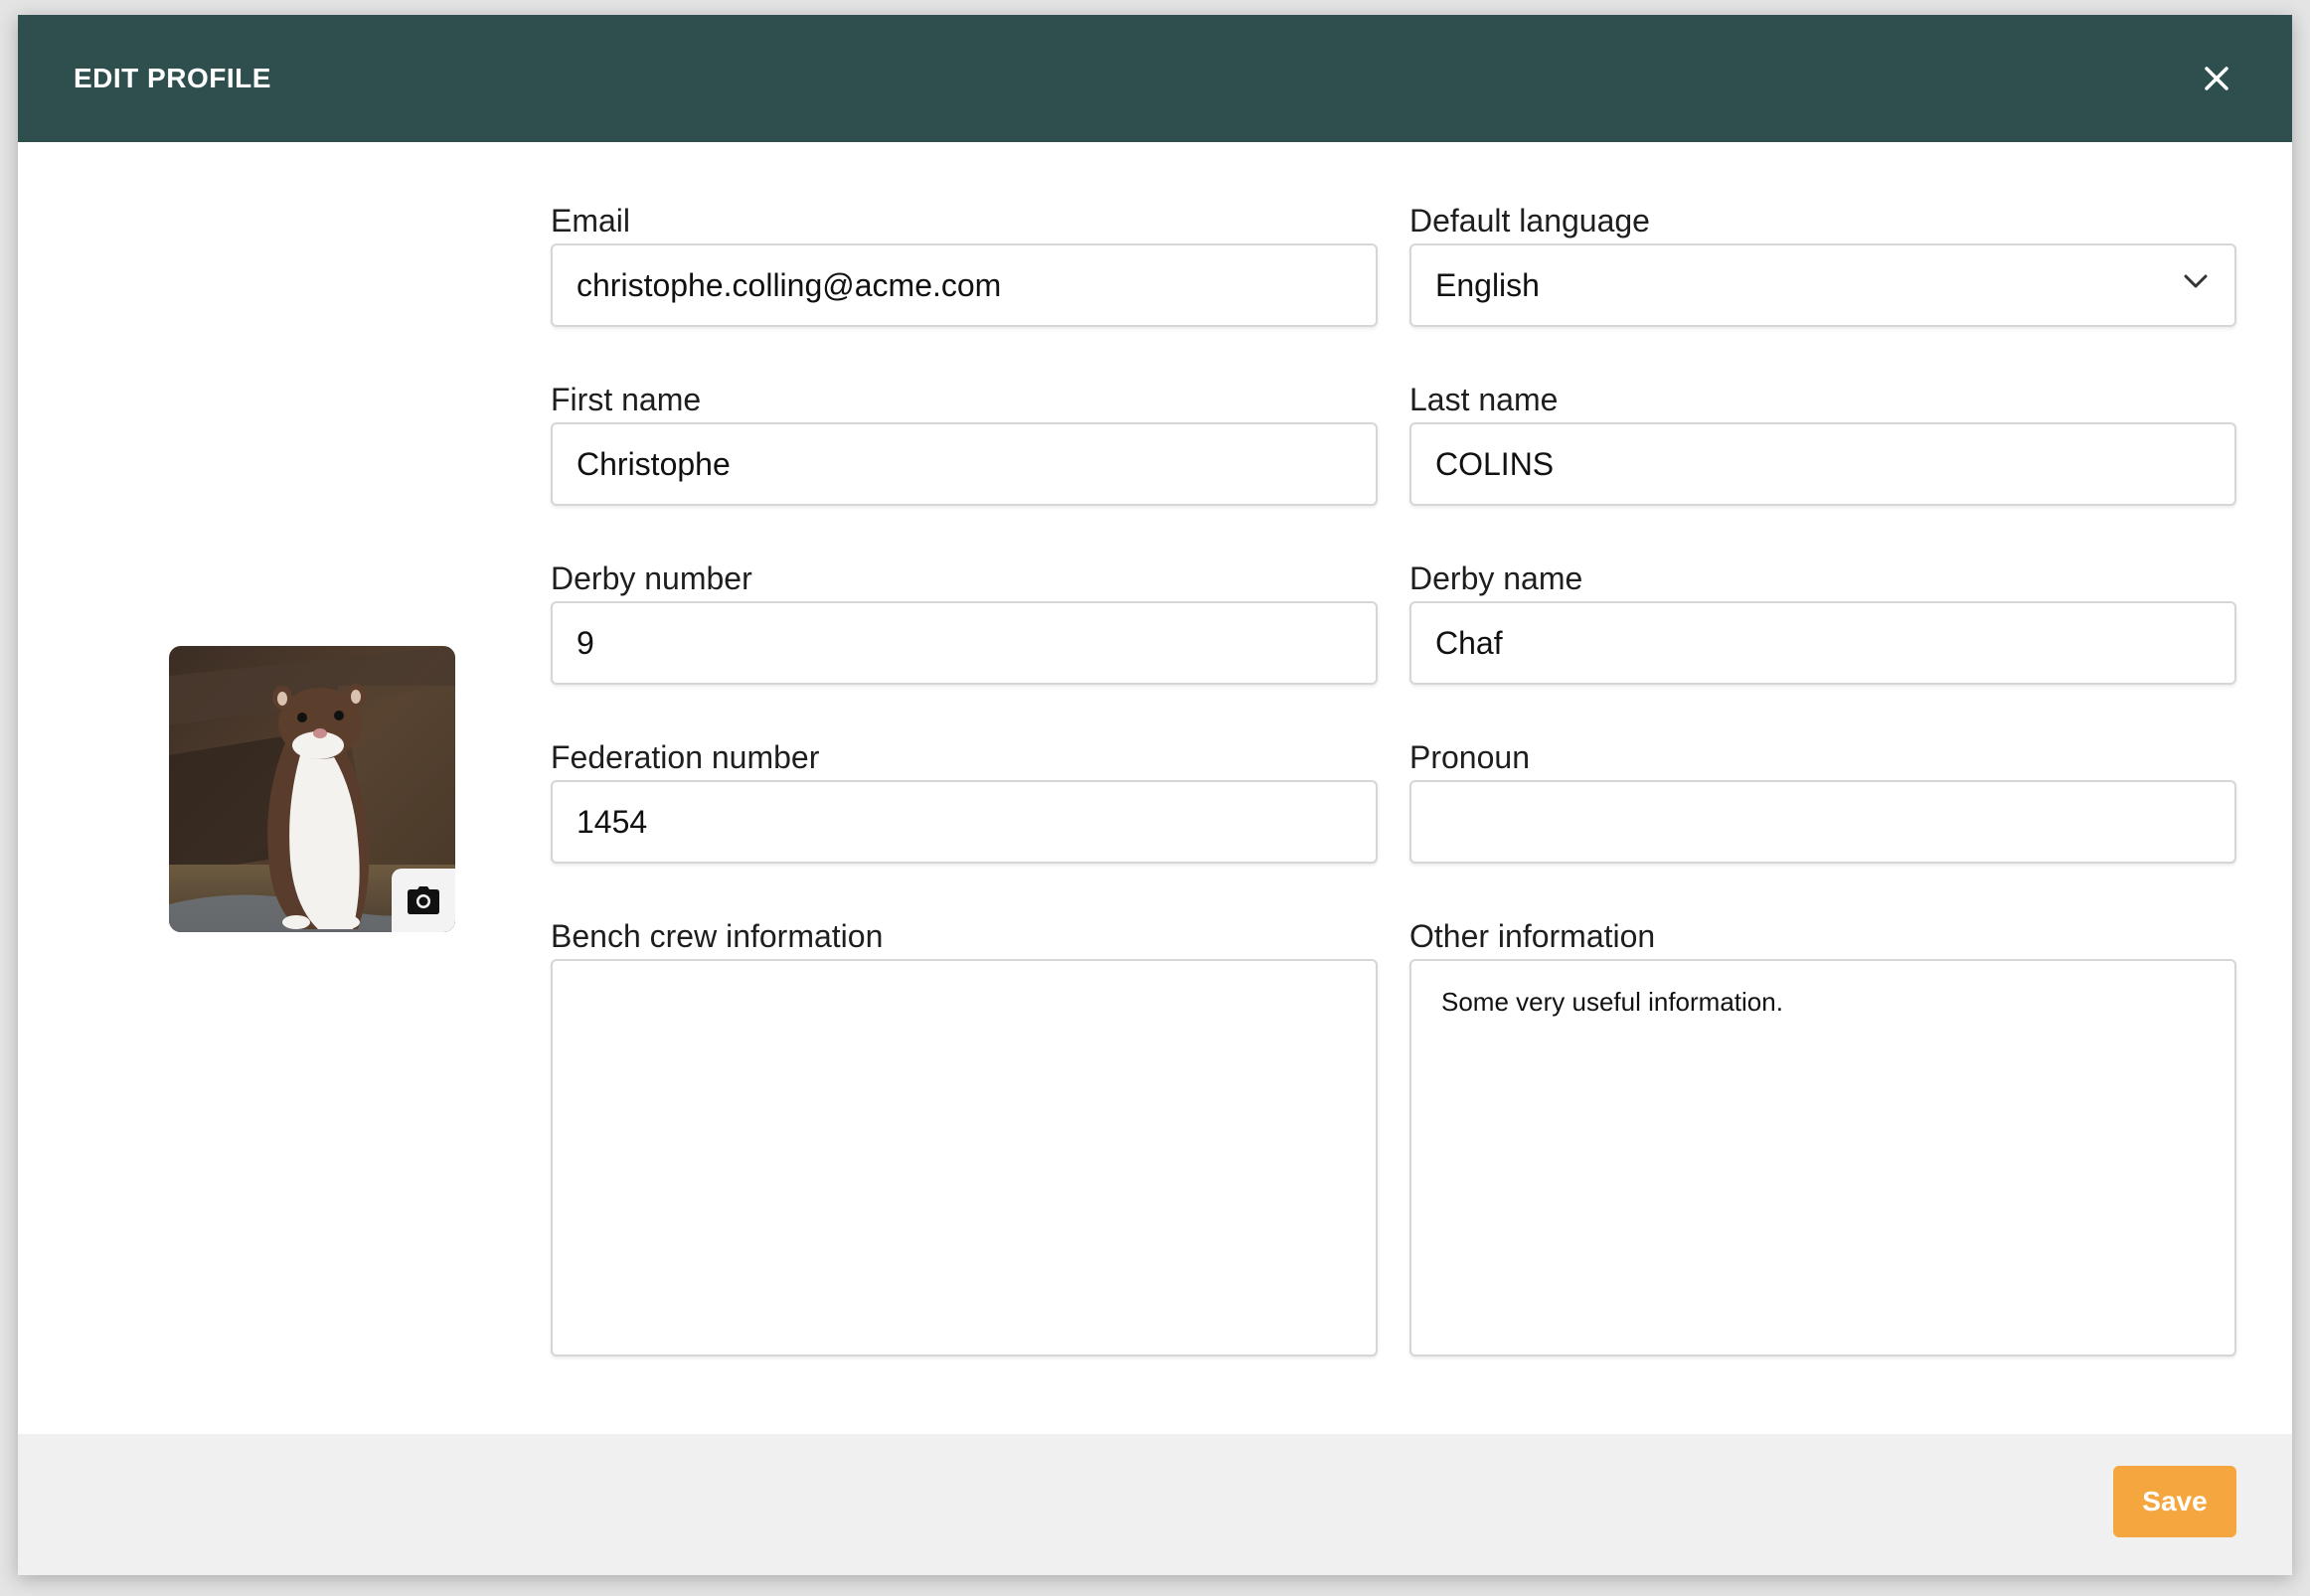 This screenshot has height=1596, width=2310. I want to click on pronoun-label: Pronoun, so click(1470, 757).